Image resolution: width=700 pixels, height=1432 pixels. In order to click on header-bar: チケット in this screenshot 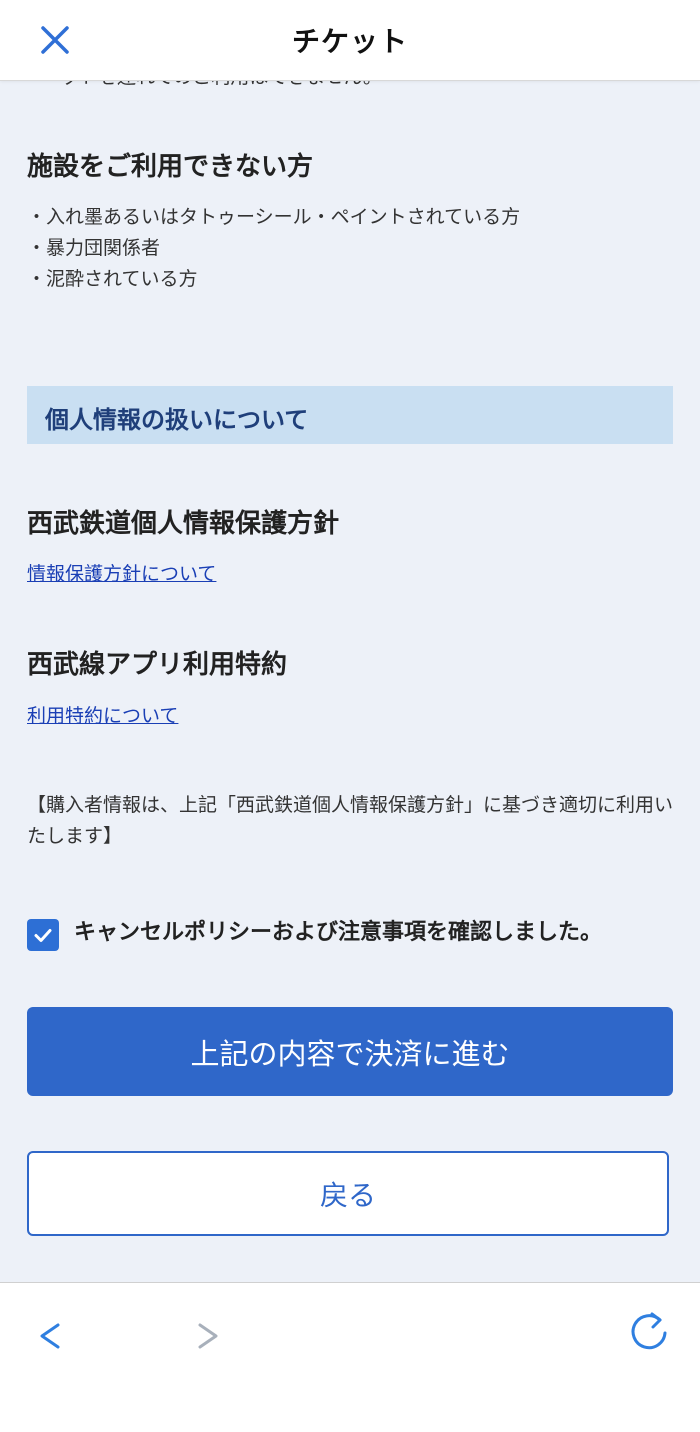, I will do `click(350, 40)`.